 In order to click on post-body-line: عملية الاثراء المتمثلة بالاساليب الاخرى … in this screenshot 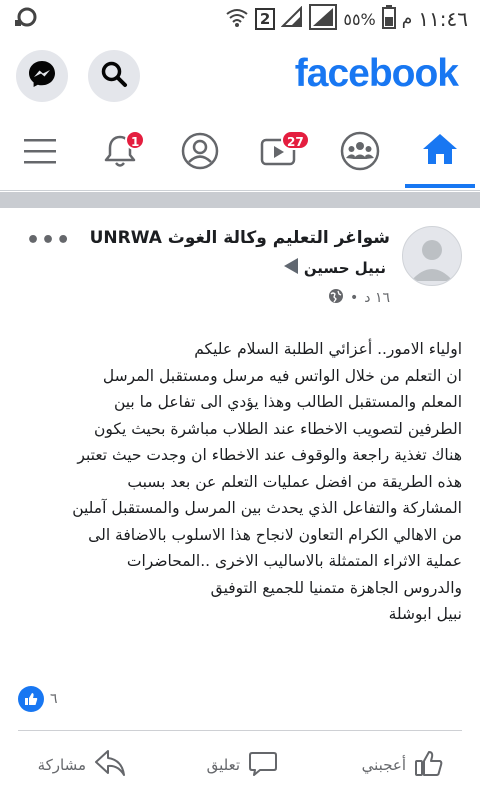, I will do `click(294, 561)`.